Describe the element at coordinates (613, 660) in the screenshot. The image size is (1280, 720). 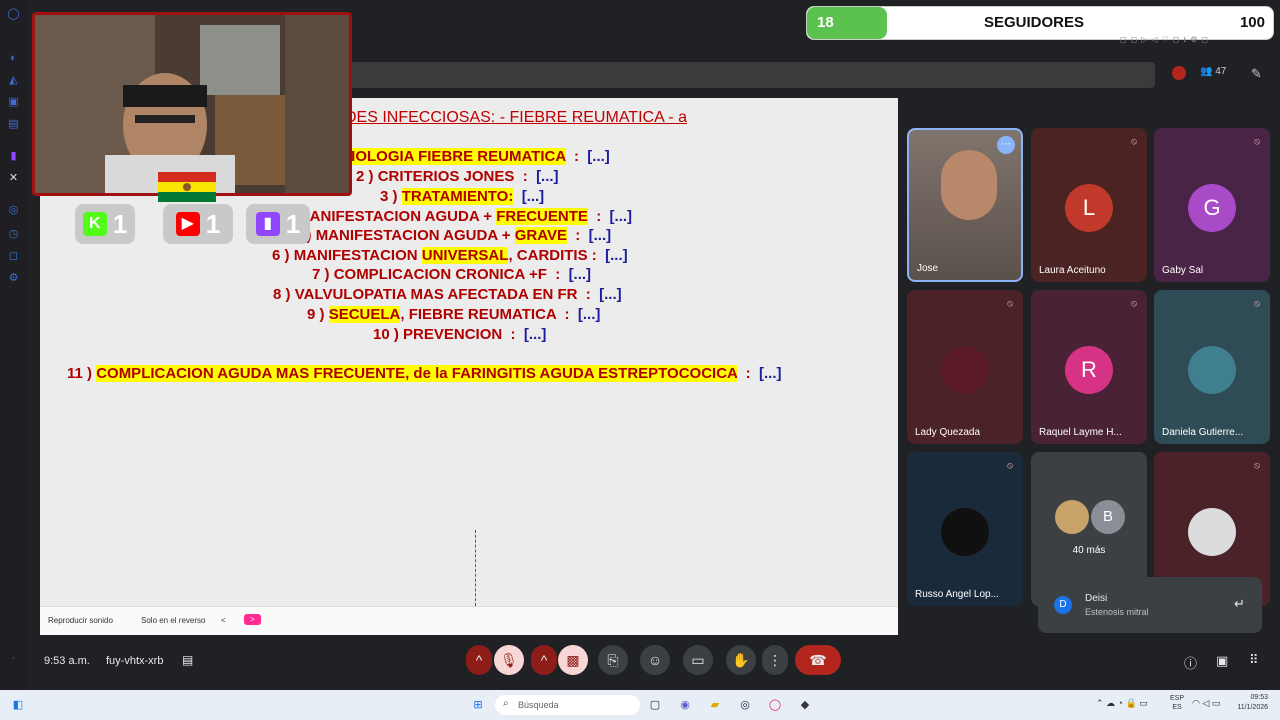
I see `present-button: ⎘` at that location.